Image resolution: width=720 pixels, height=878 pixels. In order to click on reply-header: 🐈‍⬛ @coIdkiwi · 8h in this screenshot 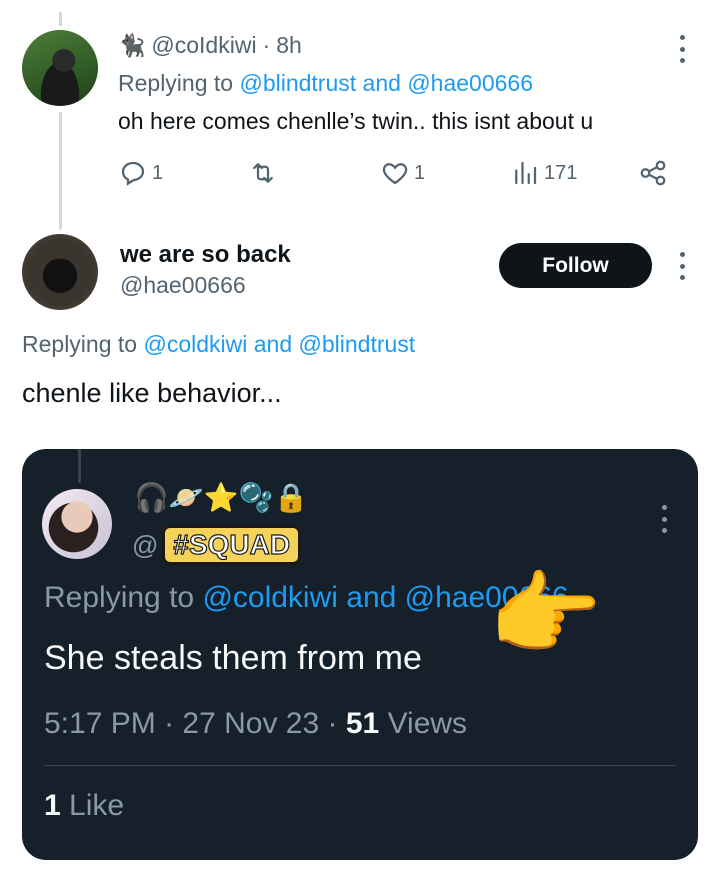, I will do `click(210, 45)`.